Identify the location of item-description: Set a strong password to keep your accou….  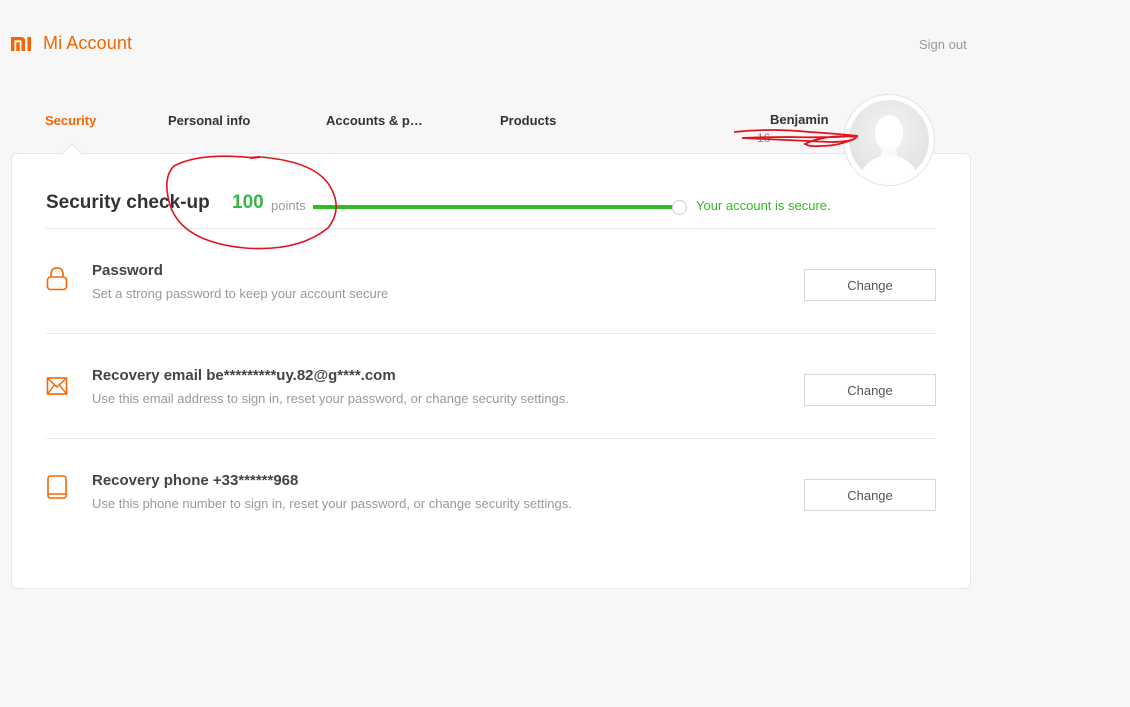
(240, 293).